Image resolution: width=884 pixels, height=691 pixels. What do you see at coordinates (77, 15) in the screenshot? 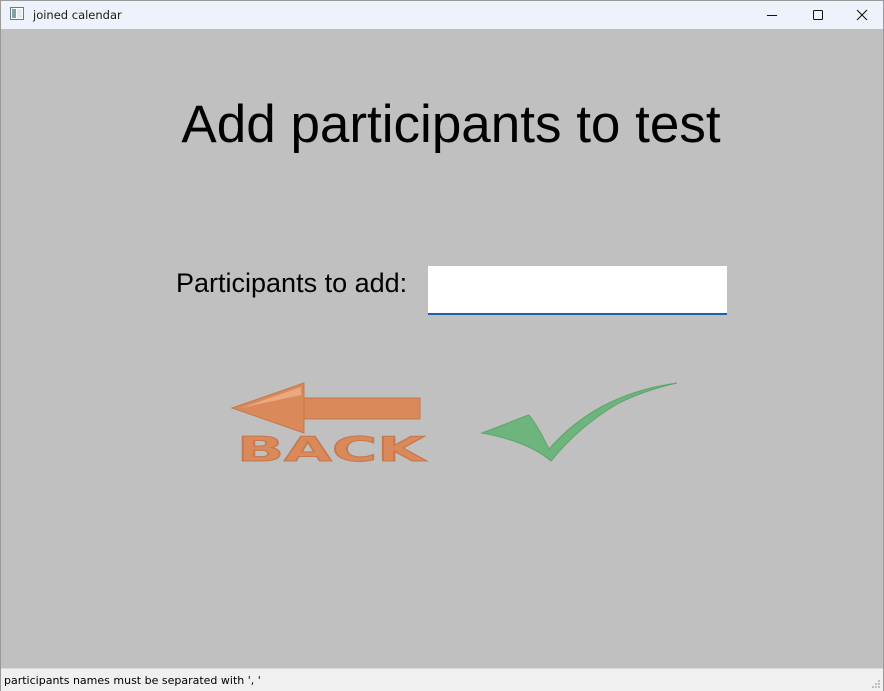
I see `window-title: joined calendar` at bounding box center [77, 15].